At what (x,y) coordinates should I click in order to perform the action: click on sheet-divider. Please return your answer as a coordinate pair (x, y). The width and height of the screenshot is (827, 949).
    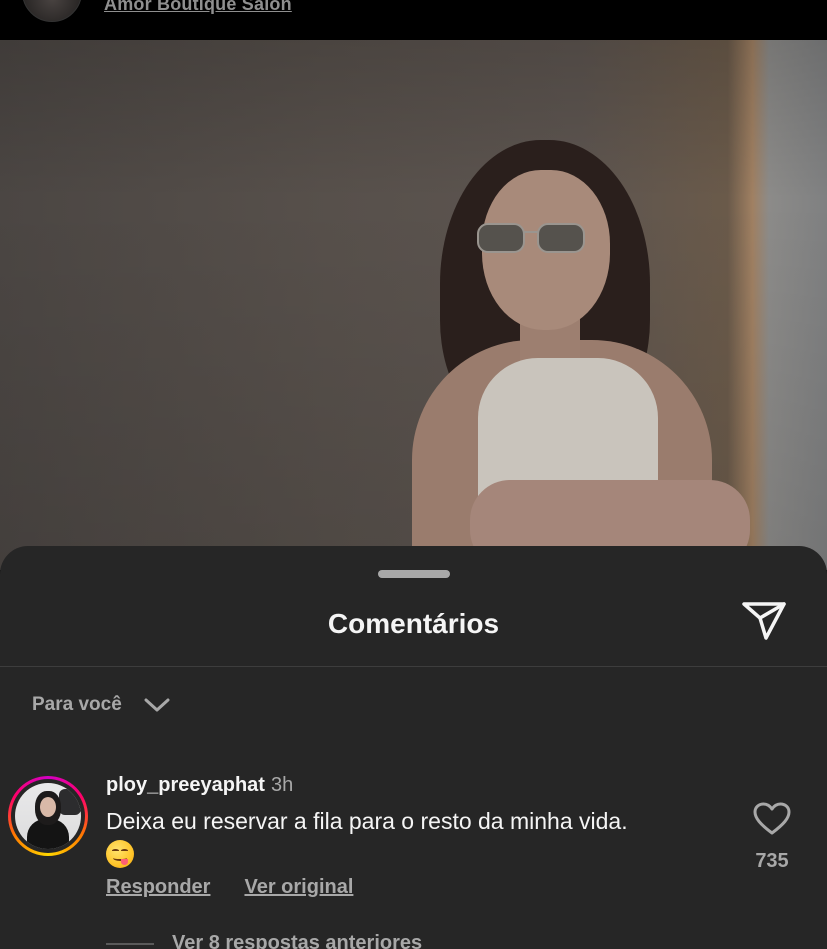
    Looking at the image, I should click on (413, 666).